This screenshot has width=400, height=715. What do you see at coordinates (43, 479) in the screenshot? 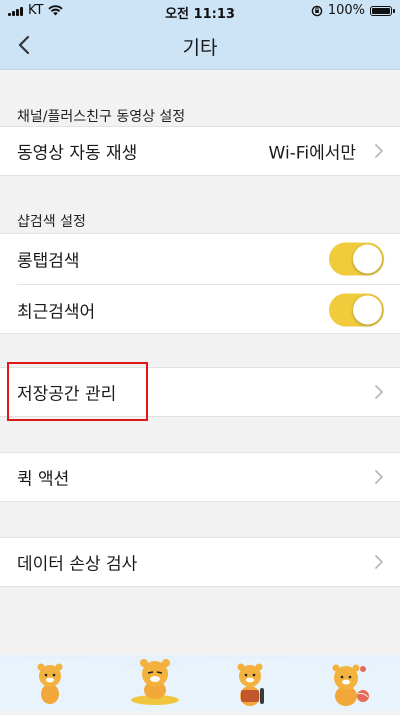
I see `quick-action-label: 퀵 액션` at bounding box center [43, 479].